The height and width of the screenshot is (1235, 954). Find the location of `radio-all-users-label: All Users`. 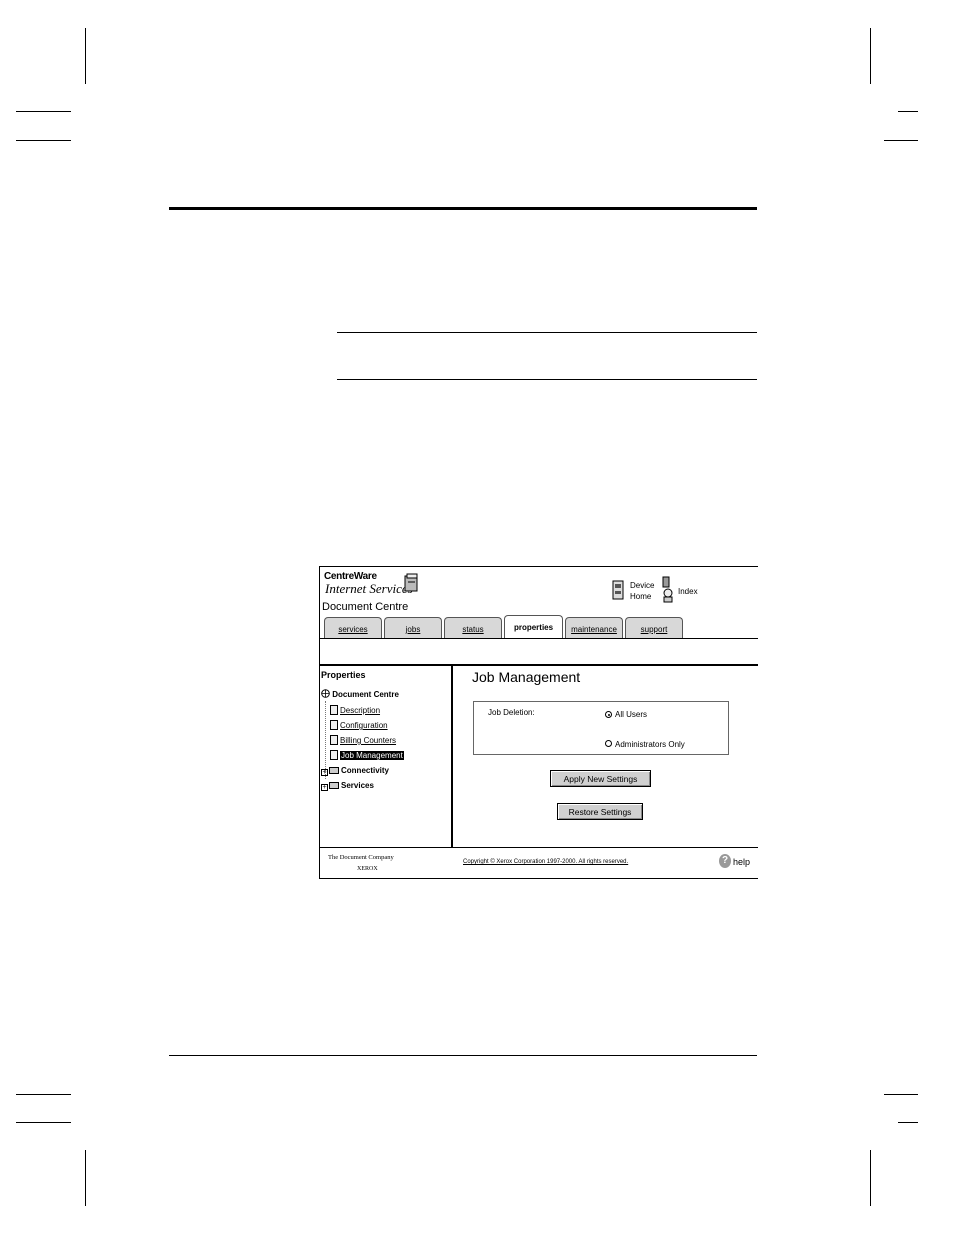

radio-all-users-label: All Users is located at coordinates (631, 714).